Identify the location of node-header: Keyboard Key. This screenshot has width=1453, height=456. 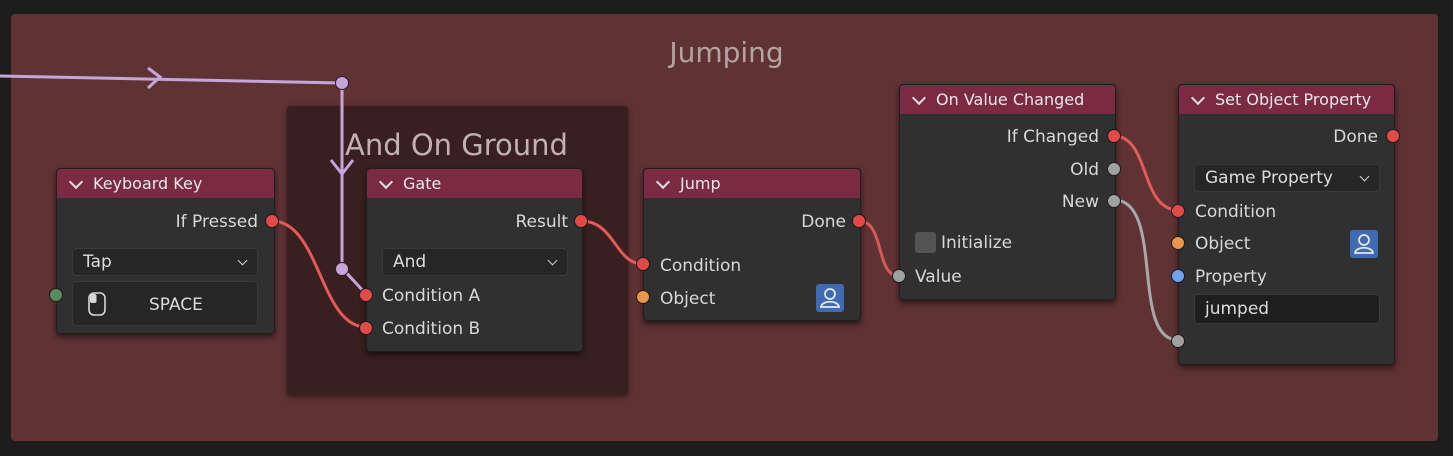
(165, 183).